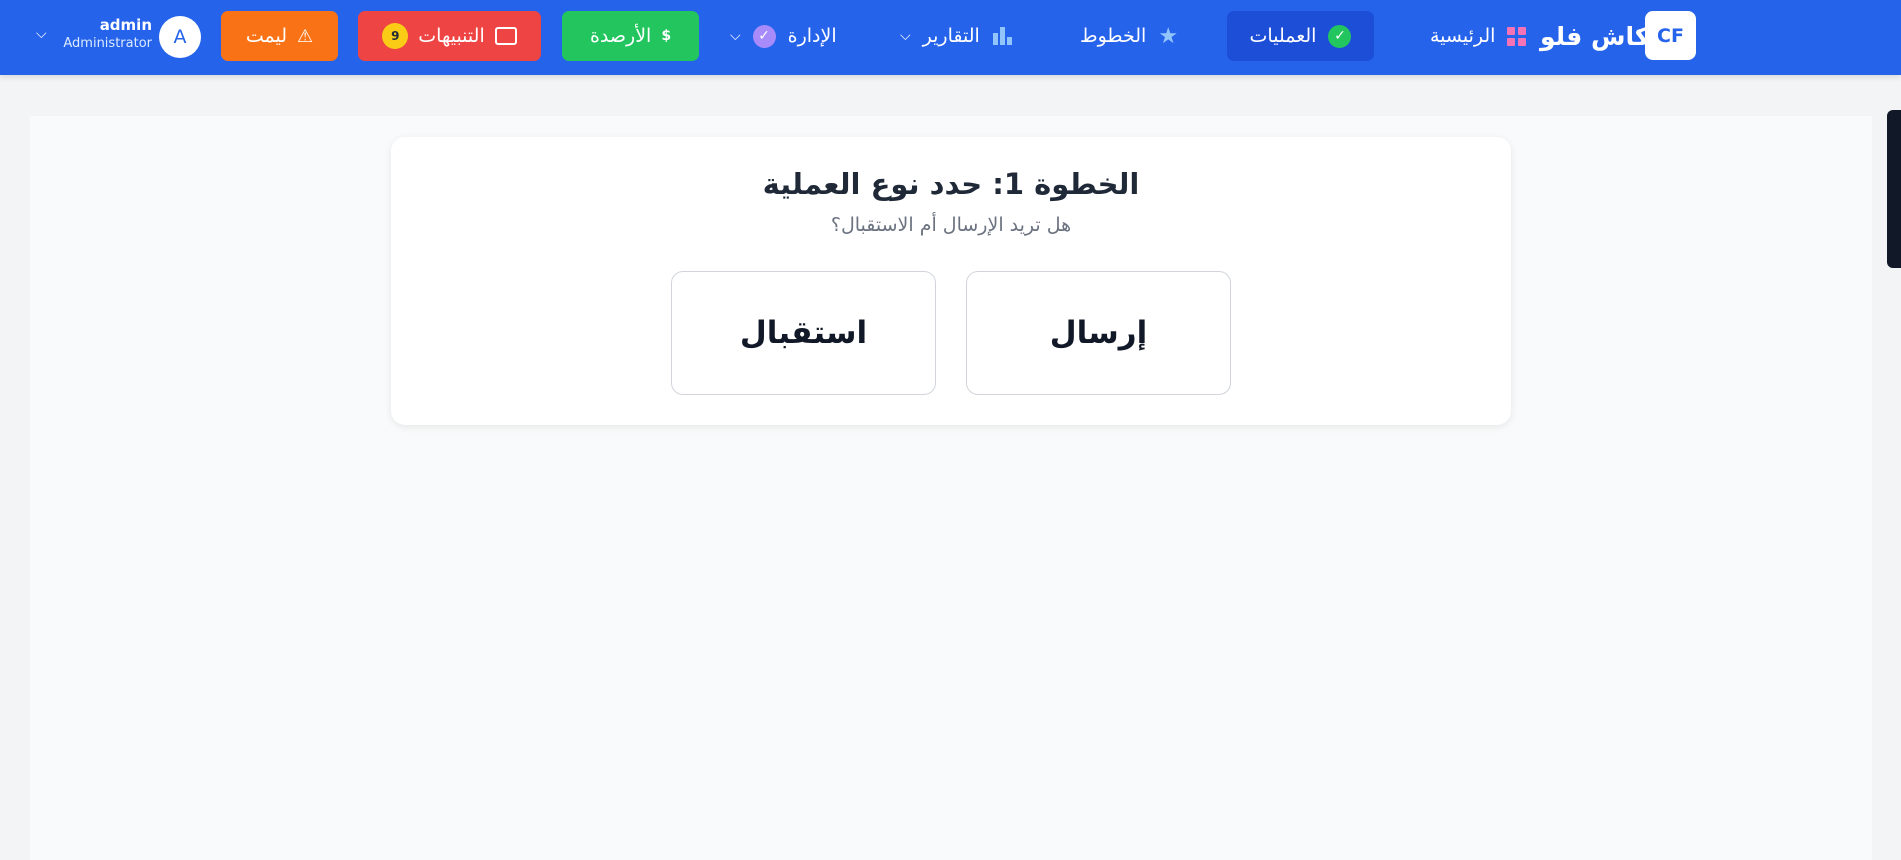 Image resolution: width=1901 pixels, height=860 pixels. I want to click on logo-badge: CF, so click(1670, 35).